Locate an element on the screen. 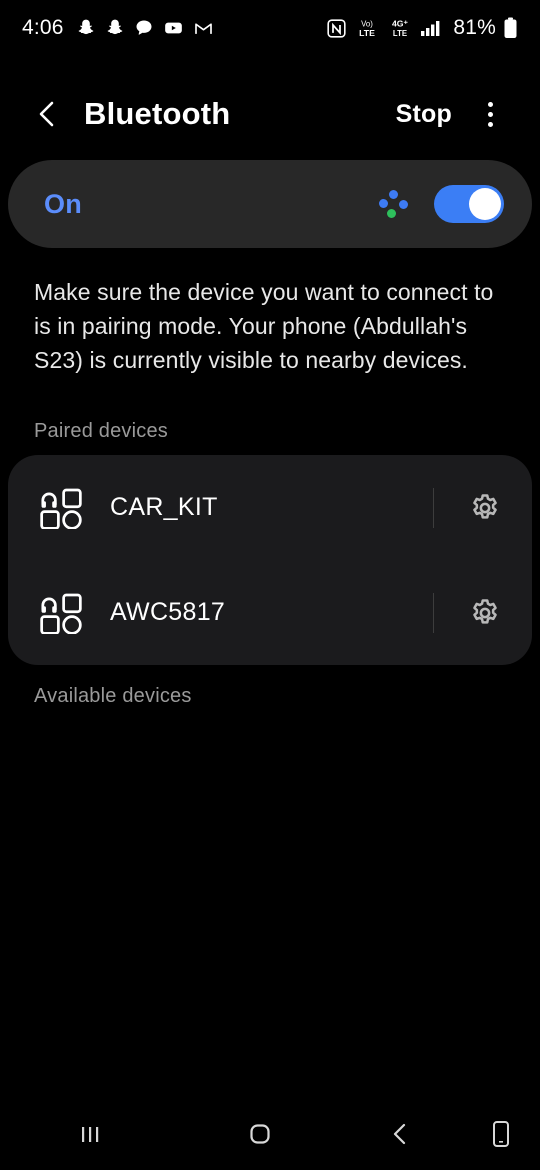 Image resolution: width=540 pixels, height=1170 pixels. bluetooth-switch is located at coordinates (469, 204).